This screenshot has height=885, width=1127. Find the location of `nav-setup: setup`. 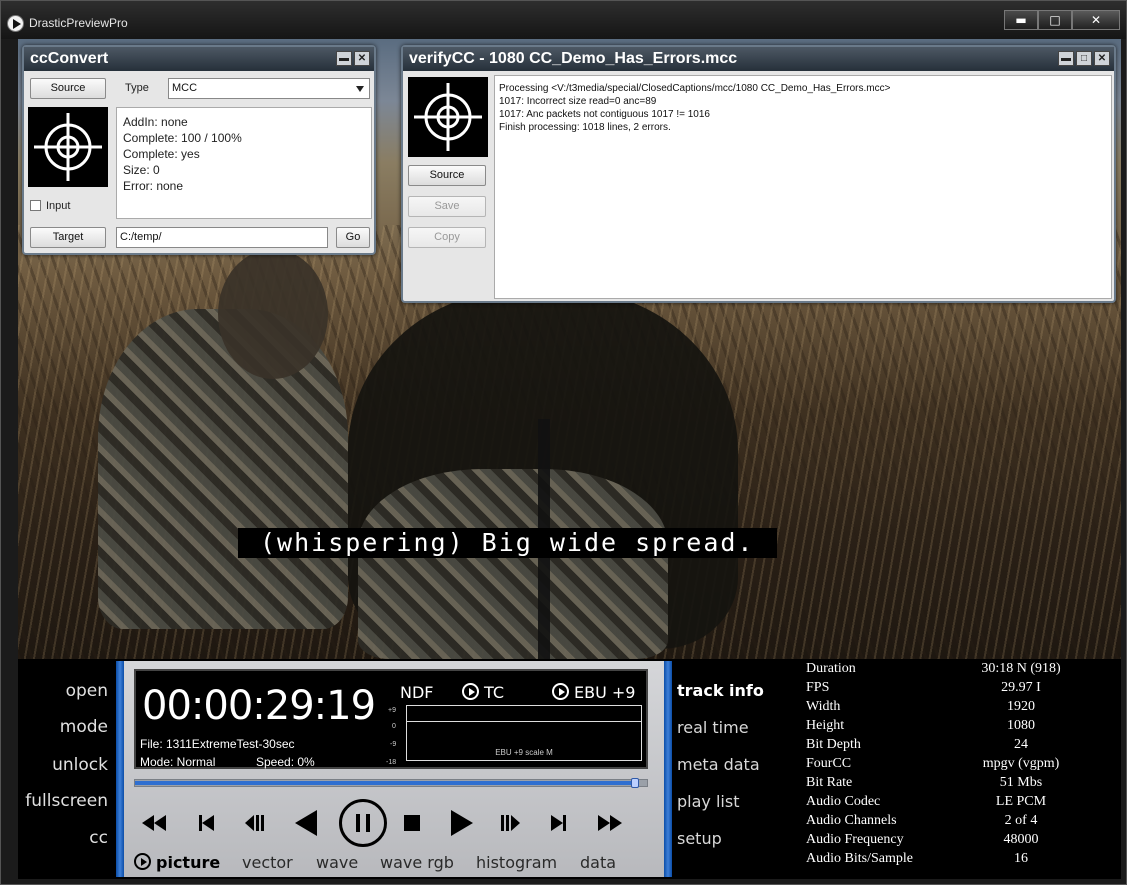

nav-setup: setup is located at coordinates (699, 838).